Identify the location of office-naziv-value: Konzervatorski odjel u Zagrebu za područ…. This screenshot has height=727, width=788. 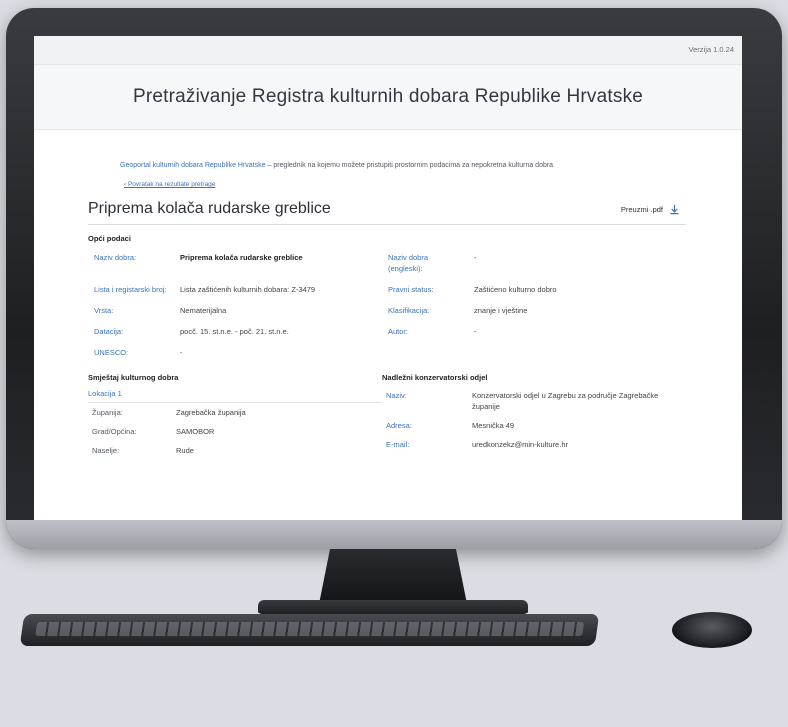
(565, 401).